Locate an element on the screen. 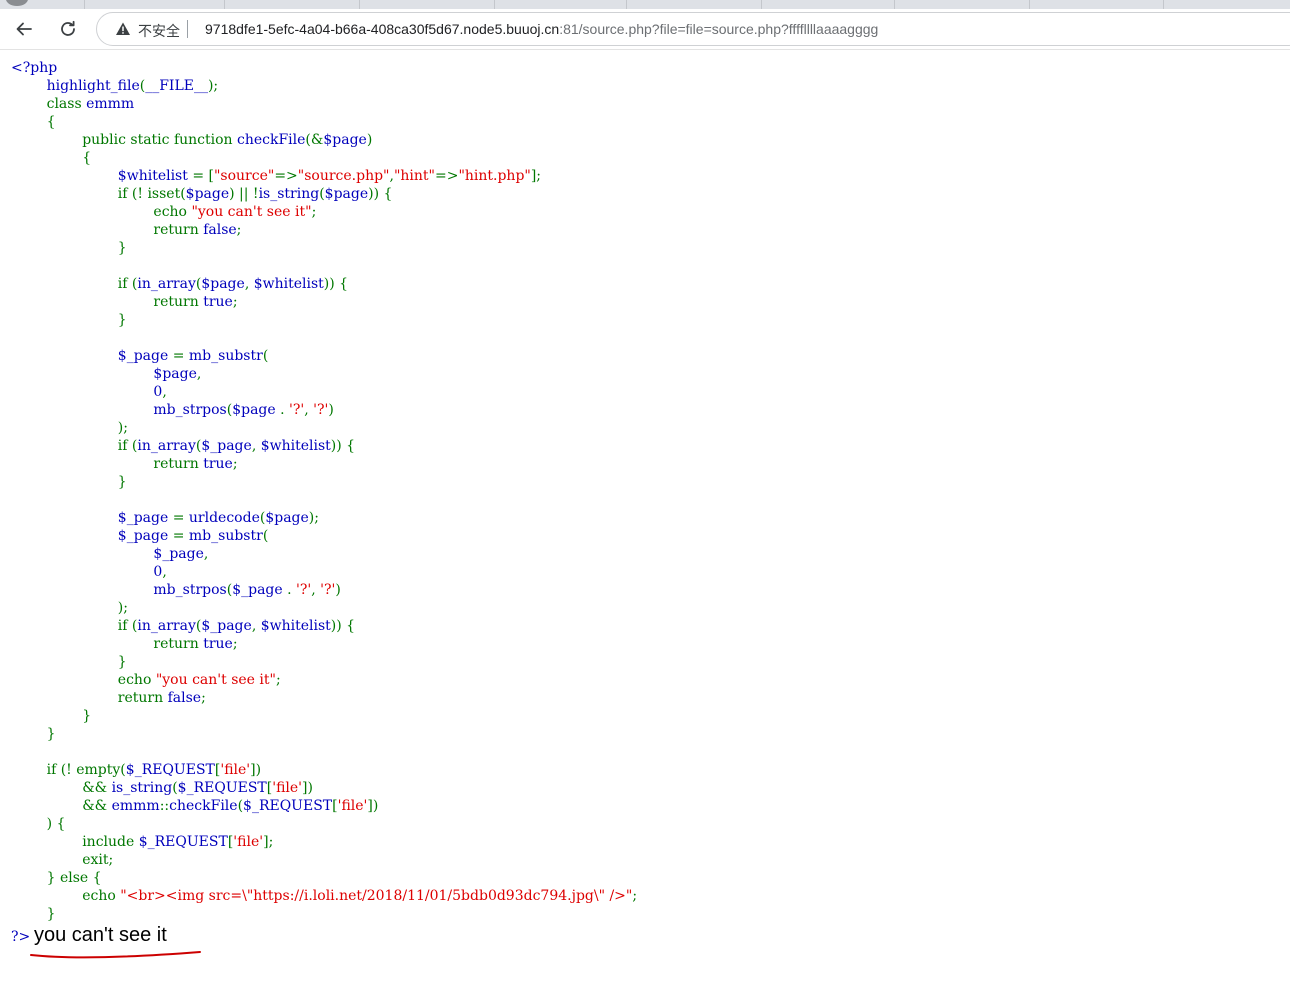 The height and width of the screenshot is (995, 1290). code-token-string: 'file' is located at coordinates (352, 806).